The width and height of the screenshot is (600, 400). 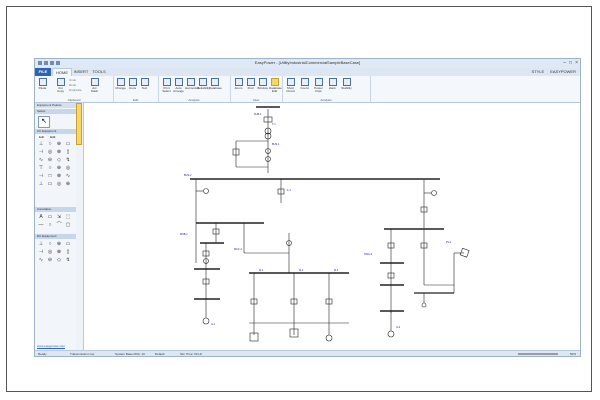 What do you see at coordinates (59, 252) in the screenshot?
I see `dc-tool-icon: ⊗` at bounding box center [59, 252].